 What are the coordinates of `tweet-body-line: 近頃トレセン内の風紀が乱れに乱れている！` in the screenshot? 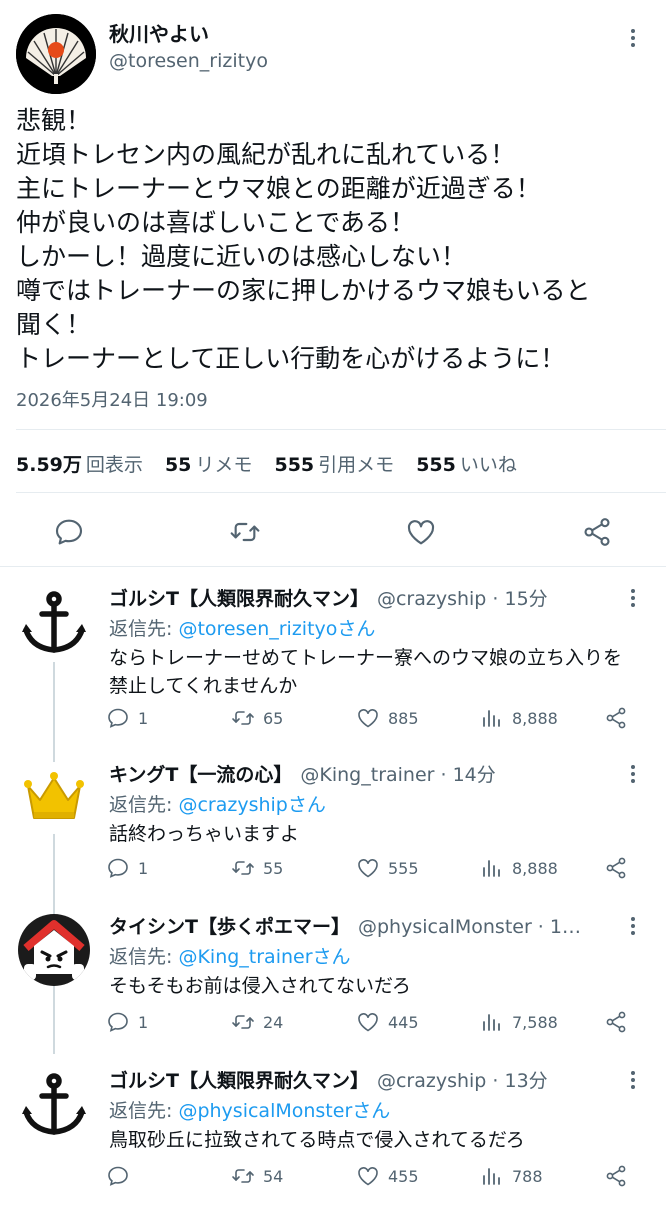 It's located at (266, 154).